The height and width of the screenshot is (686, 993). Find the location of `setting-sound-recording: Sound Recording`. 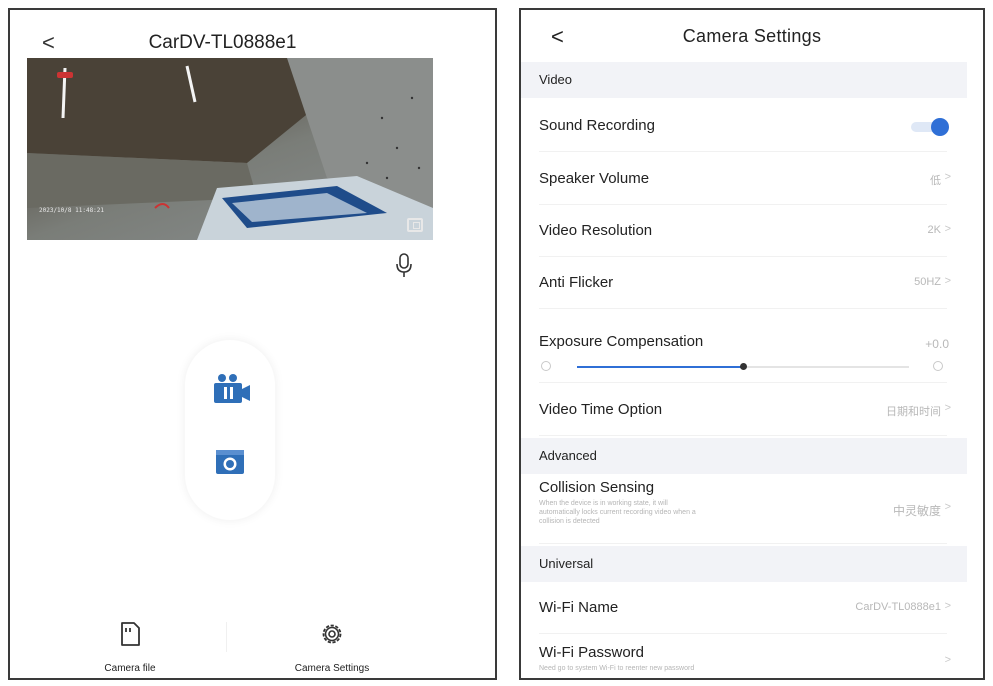

setting-sound-recording: Sound Recording is located at coordinates (744, 126).